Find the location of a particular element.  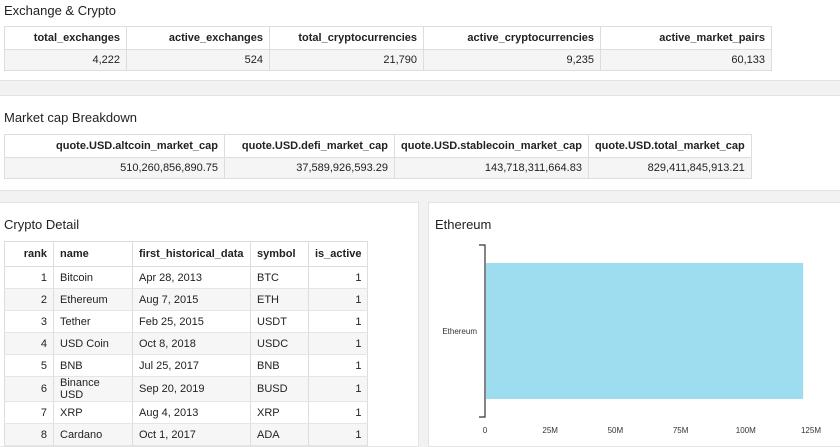

active-market-pairs-value: 60,133 is located at coordinates (686, 60).